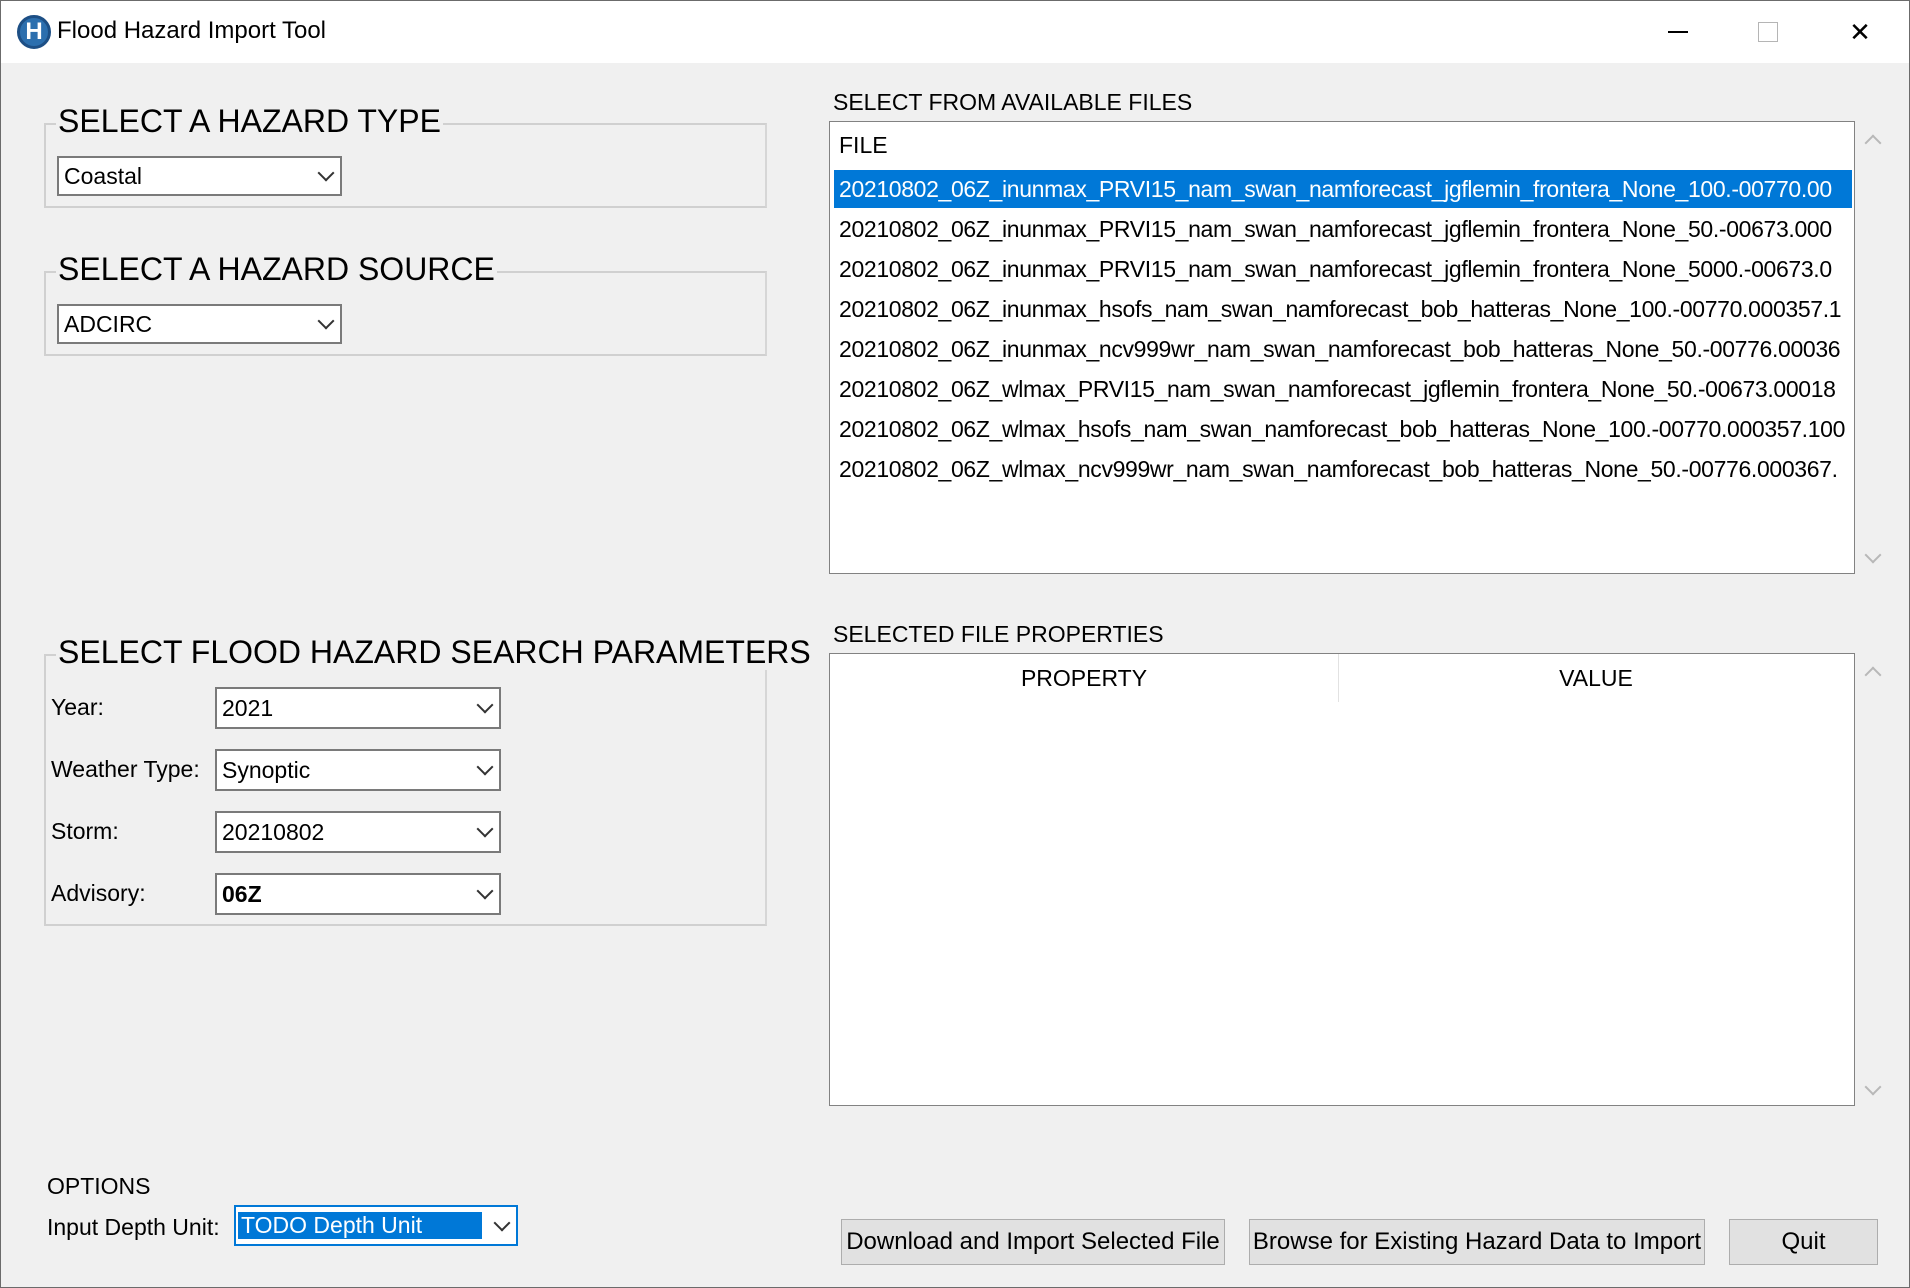 The width and height of the screenshot is (1910, 1288). I want to click on hazard-source-legend: SELECT A HAZARD SOURCE, so click(276, 269).